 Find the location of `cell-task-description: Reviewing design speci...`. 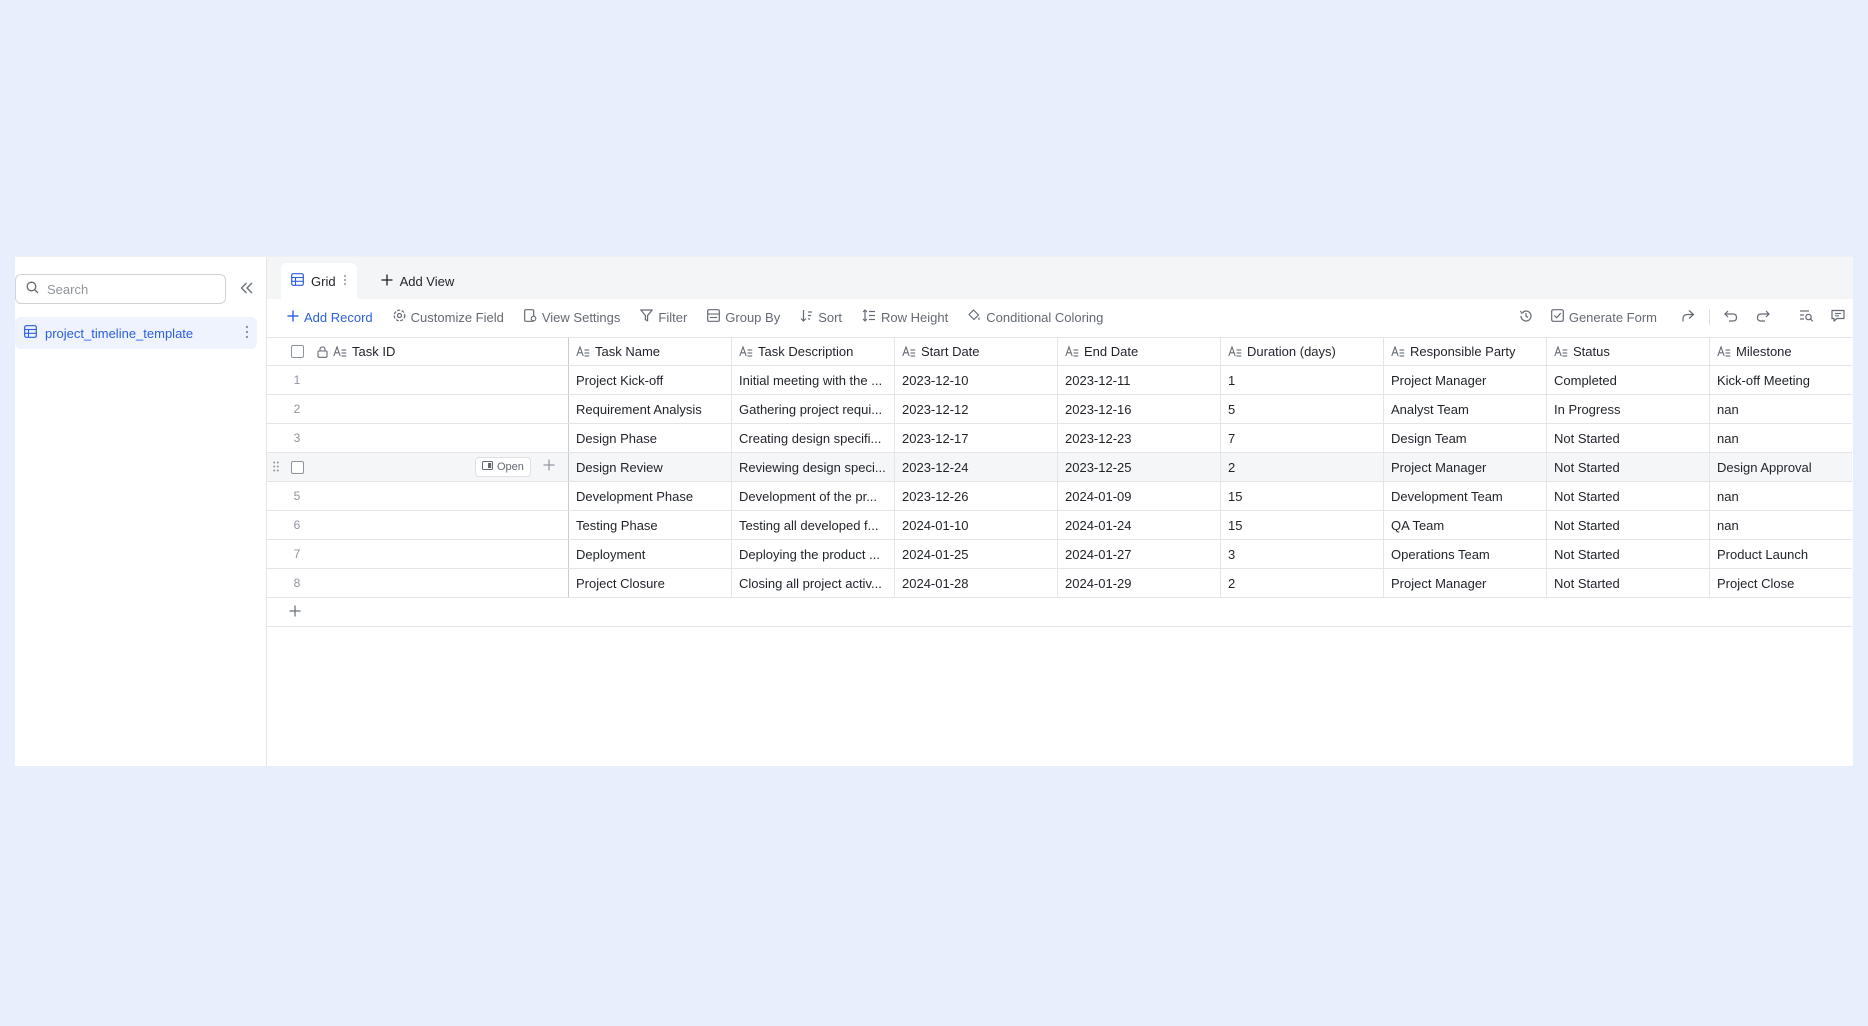

cell-task-description: Reviewing design speci... is located at coordinates (813, 467).